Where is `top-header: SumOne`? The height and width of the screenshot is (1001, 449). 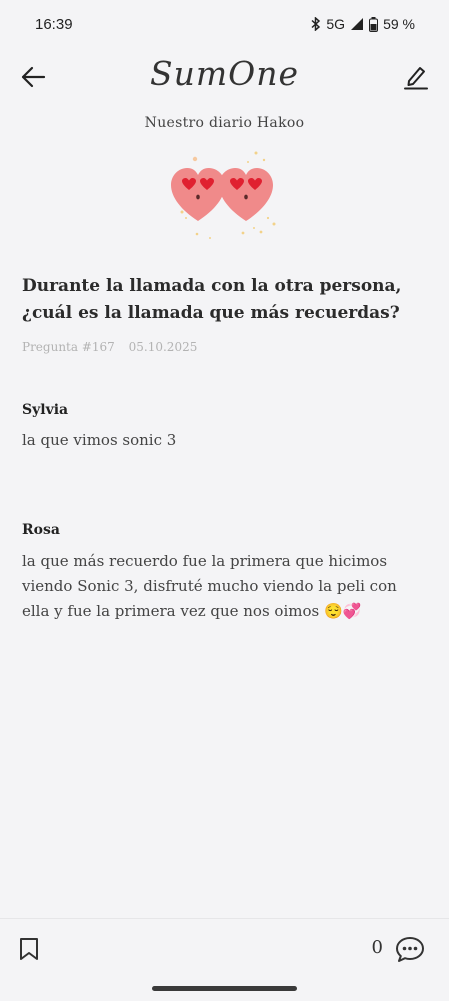 top-header: SumOne is located at coordinates (224, 77).